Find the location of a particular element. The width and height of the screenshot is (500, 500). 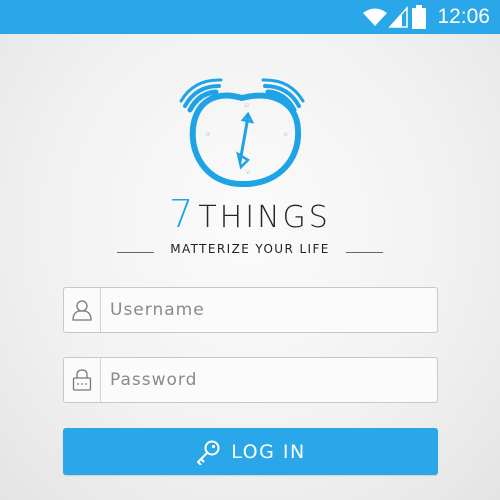

password-input is located at coordinates (270, 380).